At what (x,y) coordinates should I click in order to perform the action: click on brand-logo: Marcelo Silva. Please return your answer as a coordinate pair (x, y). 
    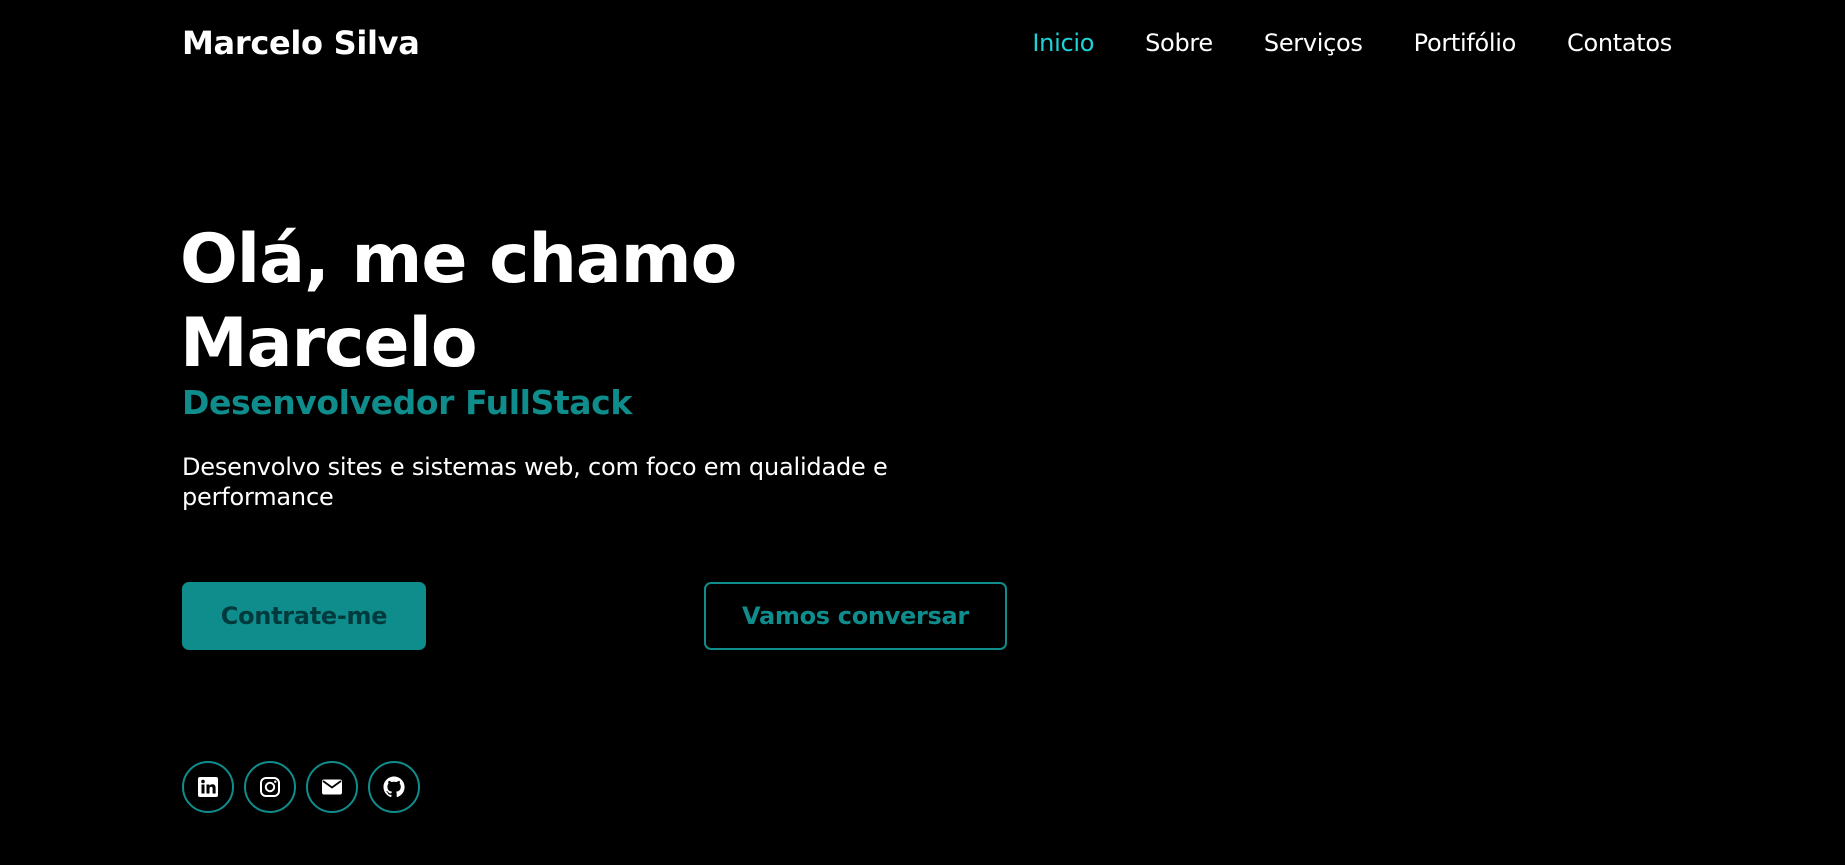
    Looking at the image, I should click on (301, 43).